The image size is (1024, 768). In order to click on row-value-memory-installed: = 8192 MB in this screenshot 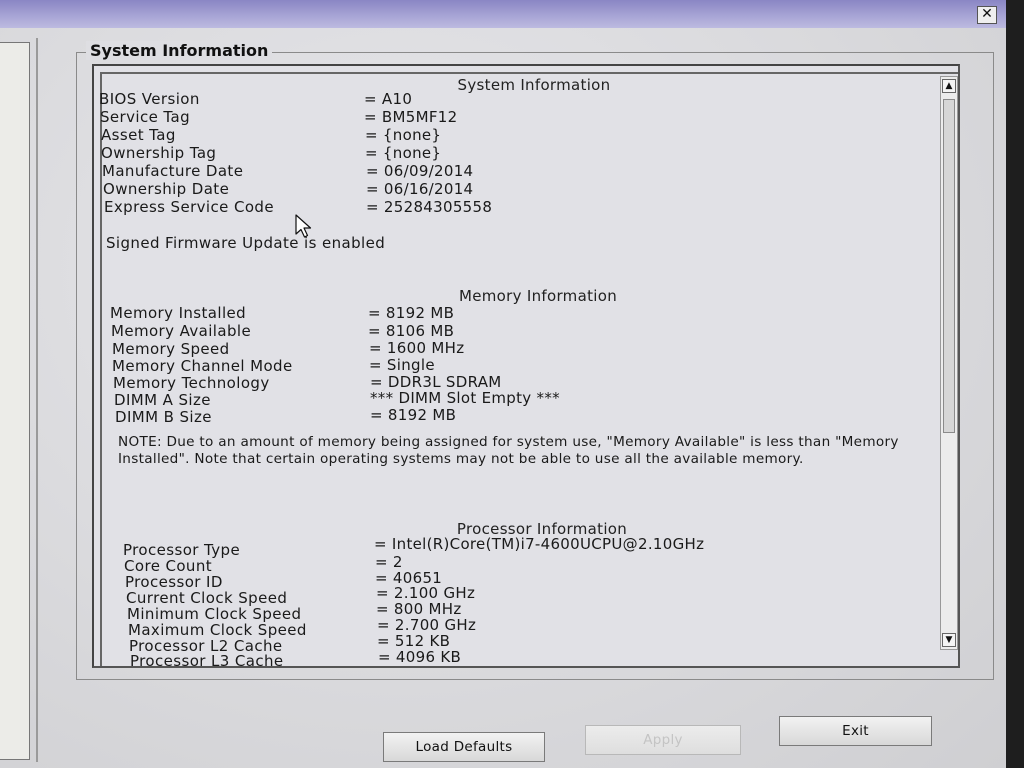, I will do `click(411, 313)`.